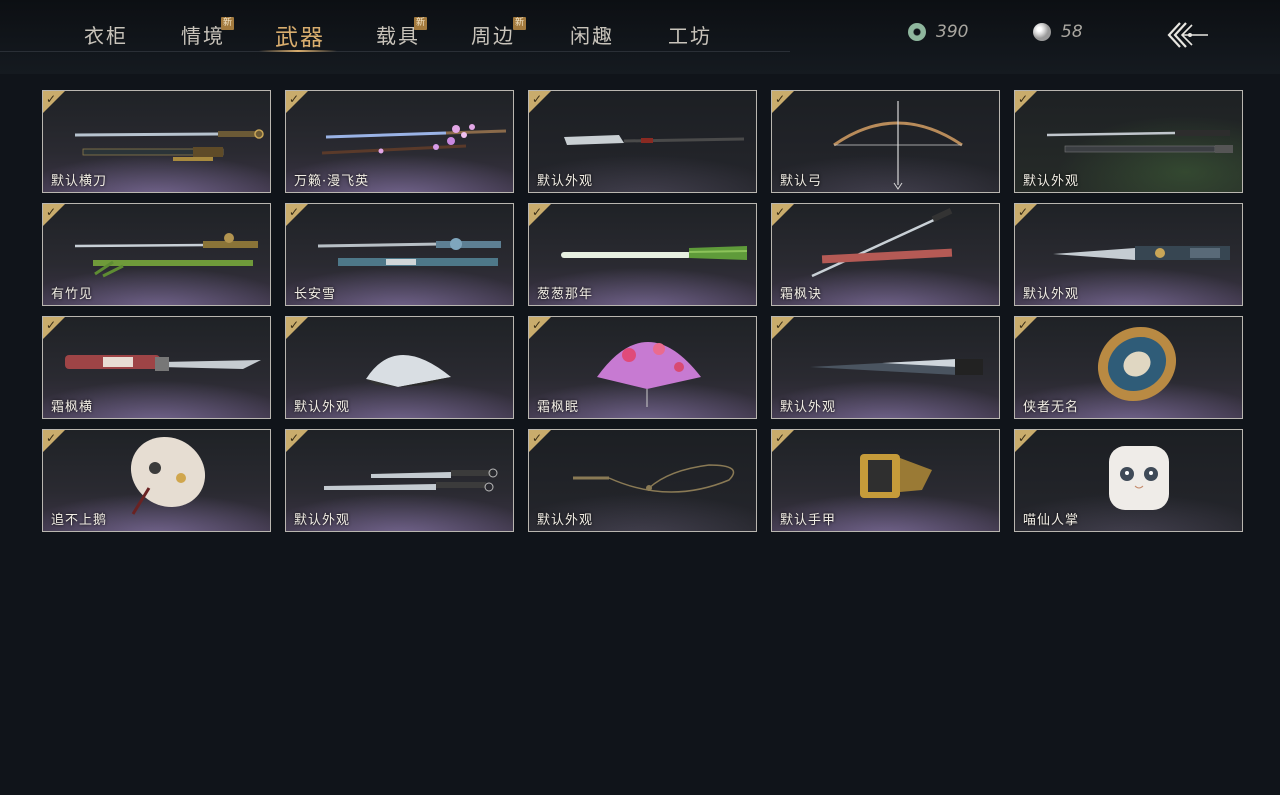 Image resolution: width=1280 pixels, height=795 pixels. I want to click on back-button, so click(1188, 35).